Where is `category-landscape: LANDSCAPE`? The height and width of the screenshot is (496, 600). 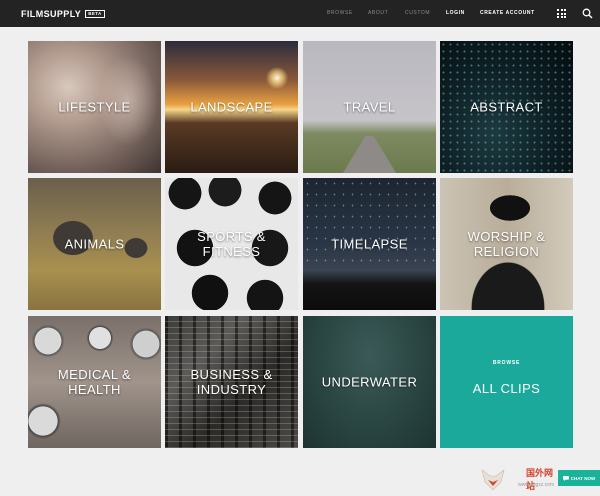
category-landscape: LANDSCAPE is located at coordinates (231, 107).